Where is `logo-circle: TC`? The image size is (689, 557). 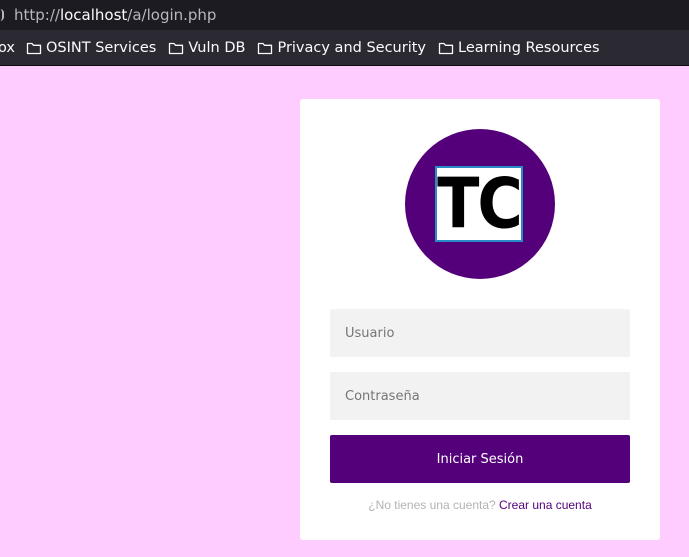
logo-circle: TC is located at coordinates (480, 204).